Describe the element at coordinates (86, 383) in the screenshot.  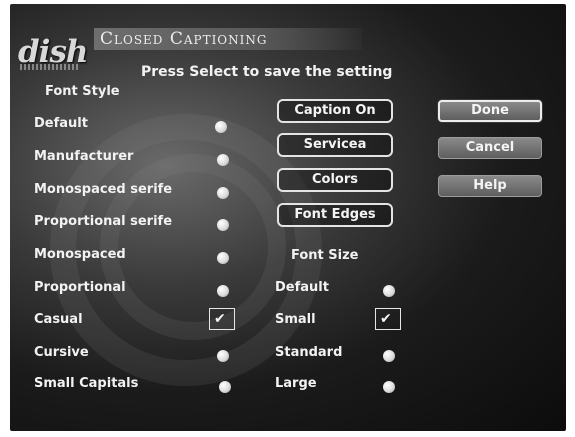
I see `option-label: Small Capitals` at that location.